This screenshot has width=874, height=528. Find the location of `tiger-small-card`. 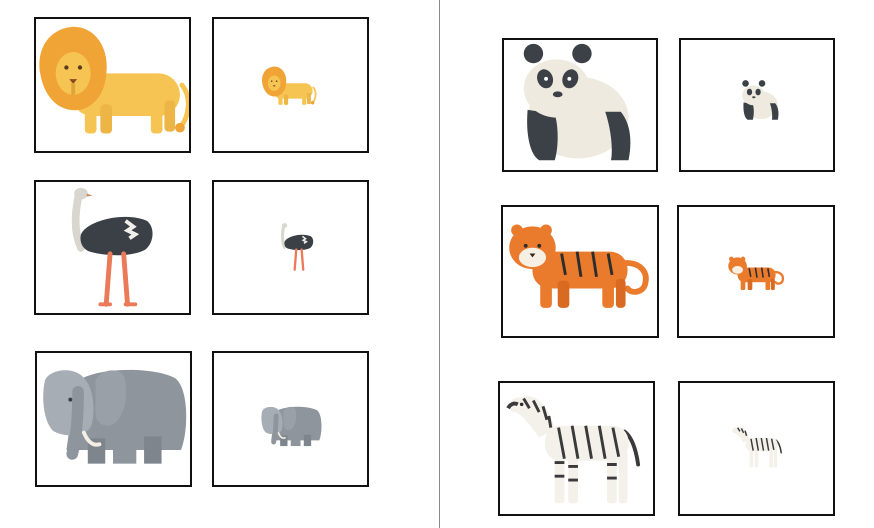

tiger-small-card is located at coordinates (756, 271).